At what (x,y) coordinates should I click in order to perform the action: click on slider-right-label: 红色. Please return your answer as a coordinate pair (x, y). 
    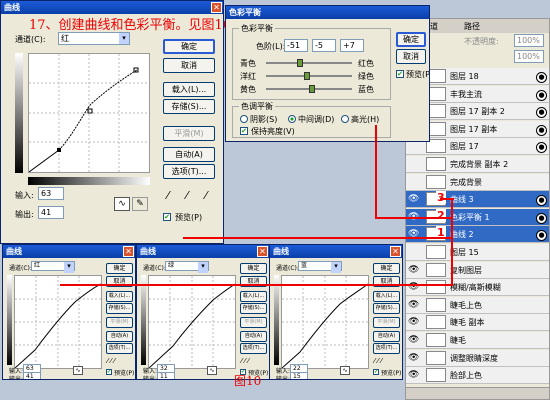
    Looking at the image, I should click on (366, 63).